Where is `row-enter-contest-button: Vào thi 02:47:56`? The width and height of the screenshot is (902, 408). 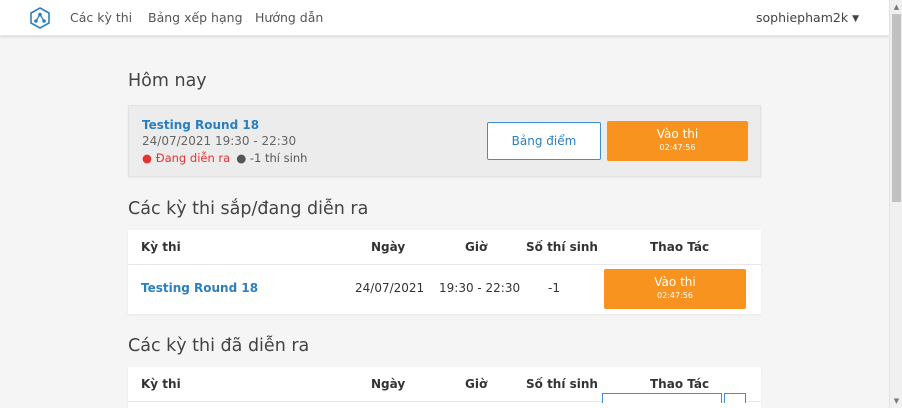
row-enter-contest-button: Vào thi 02:47:56 is located at coordinates (675, 289).